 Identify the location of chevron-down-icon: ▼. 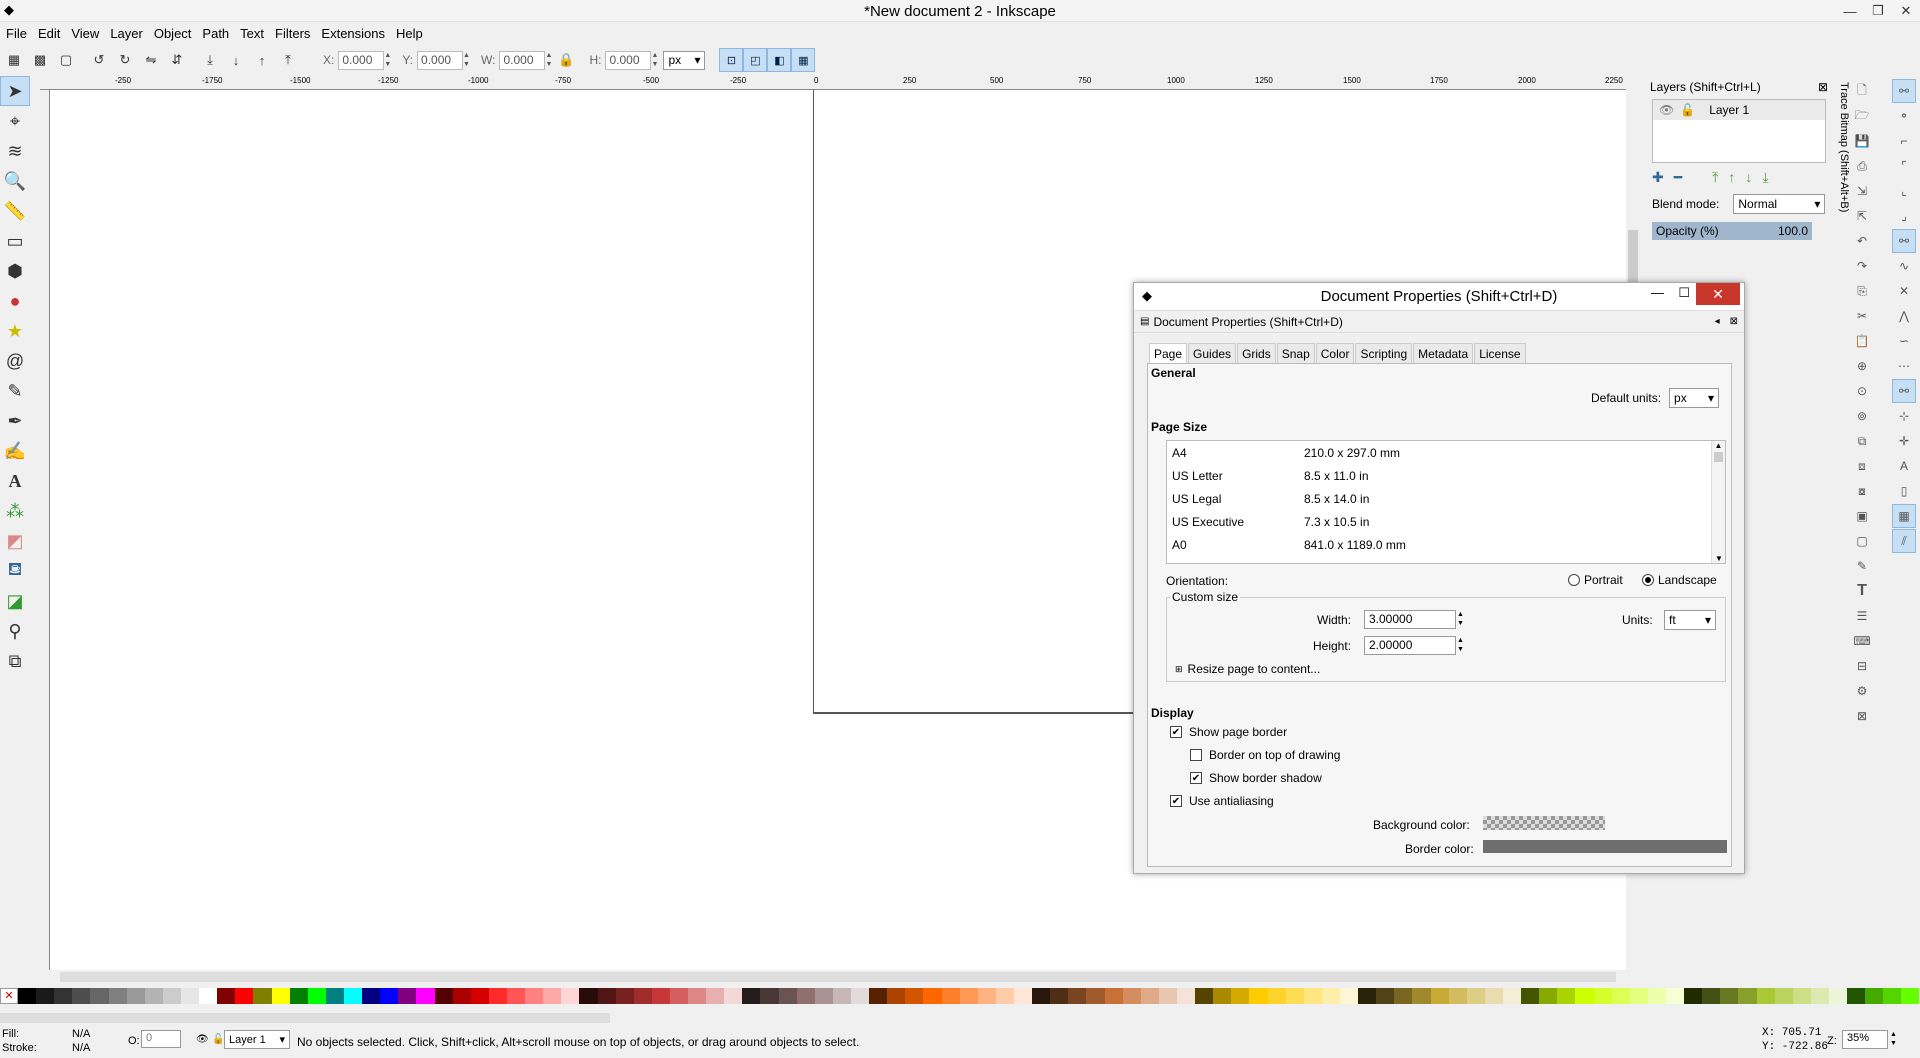
(1719, 558).